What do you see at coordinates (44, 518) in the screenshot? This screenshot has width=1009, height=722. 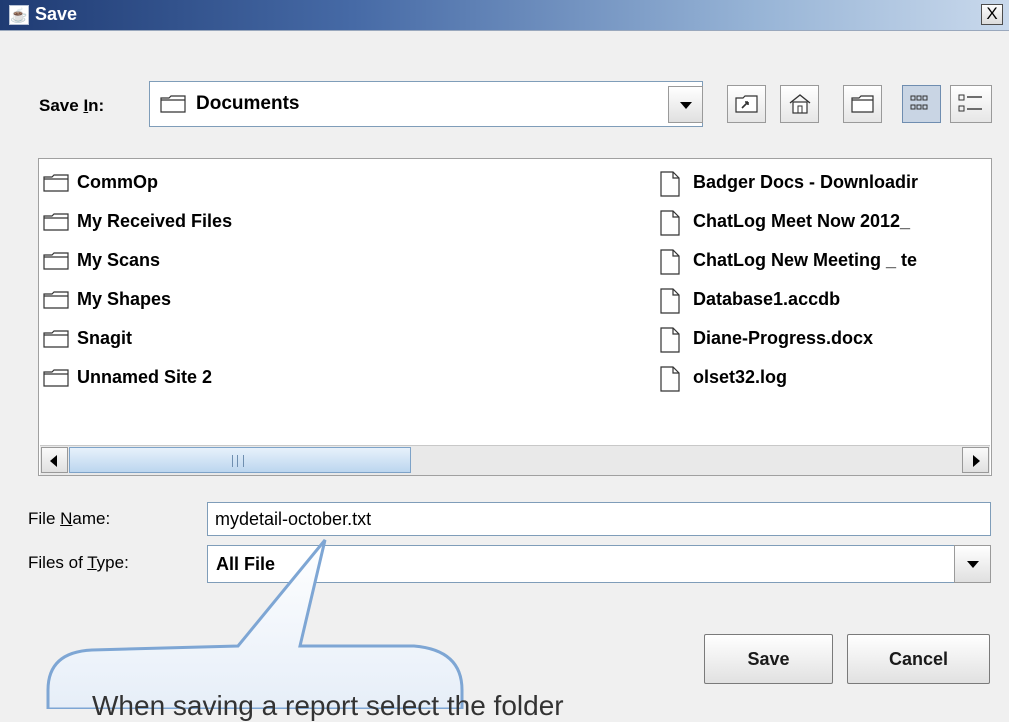 I see `file-name-label-pre: File` at bounding box center [44, 518].